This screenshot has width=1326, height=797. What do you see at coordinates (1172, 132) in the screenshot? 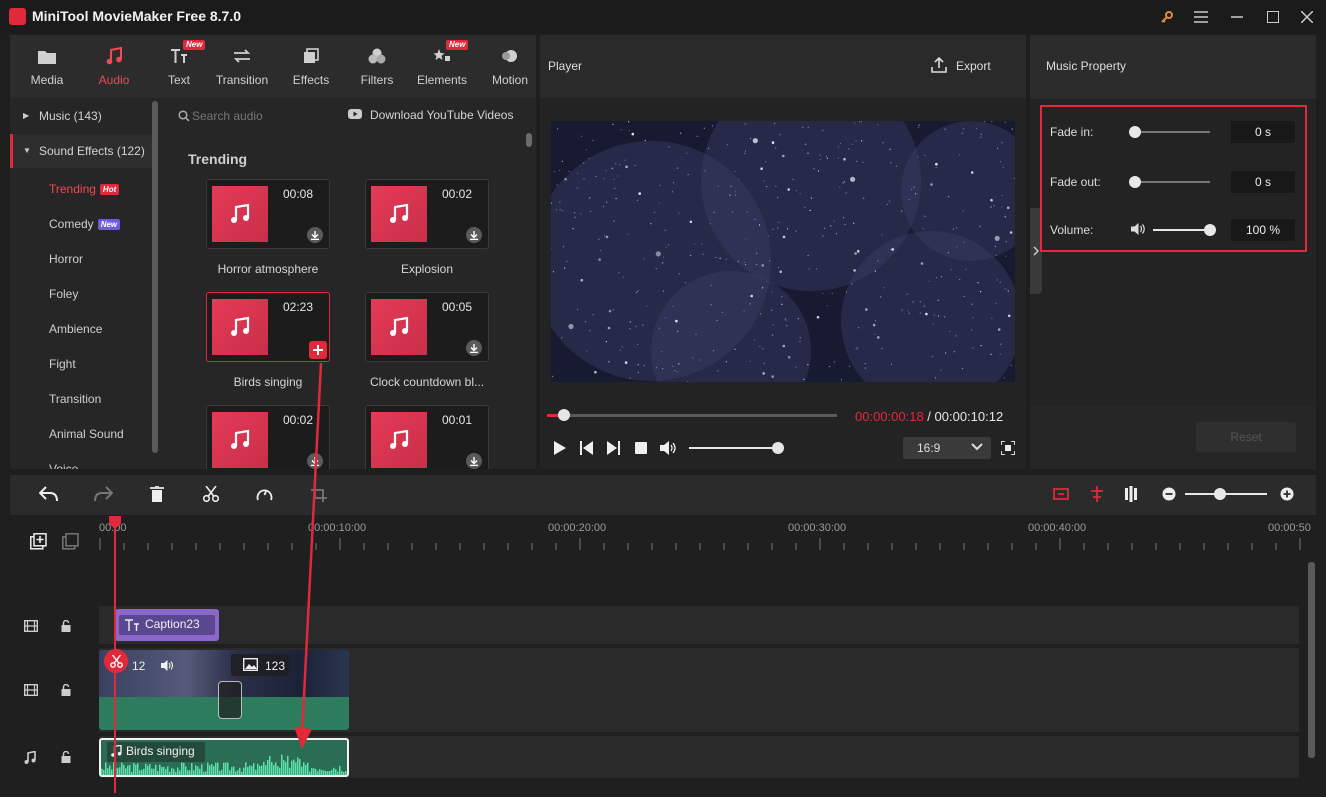
I see `fade-in-slider` at bounding box center [1172, 132].